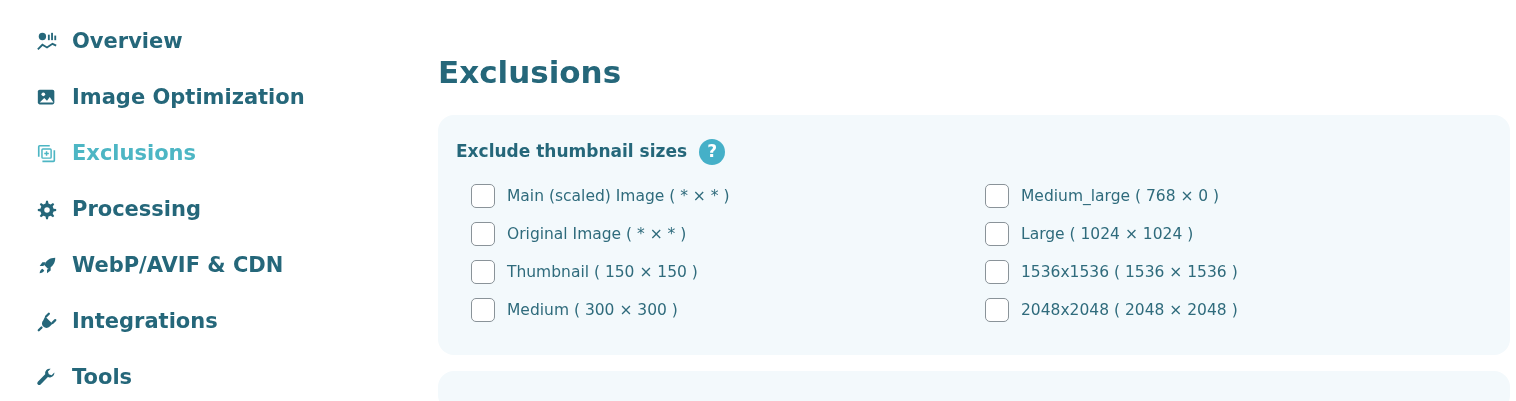 The height and width of the screenshot is (401, 1516). Describe the element at coordinates (572, 152) in the screenshot. I see `section-title: Exclude thumbnail sizes` at that location.